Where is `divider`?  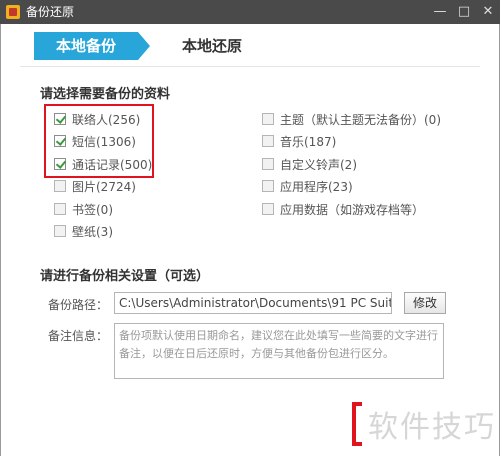 divider is located at coordinates (250, 66).